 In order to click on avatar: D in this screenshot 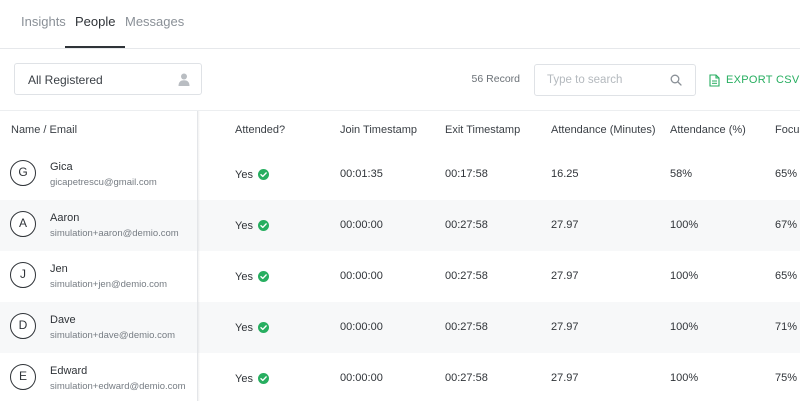, I will do `click(23, 326)`.